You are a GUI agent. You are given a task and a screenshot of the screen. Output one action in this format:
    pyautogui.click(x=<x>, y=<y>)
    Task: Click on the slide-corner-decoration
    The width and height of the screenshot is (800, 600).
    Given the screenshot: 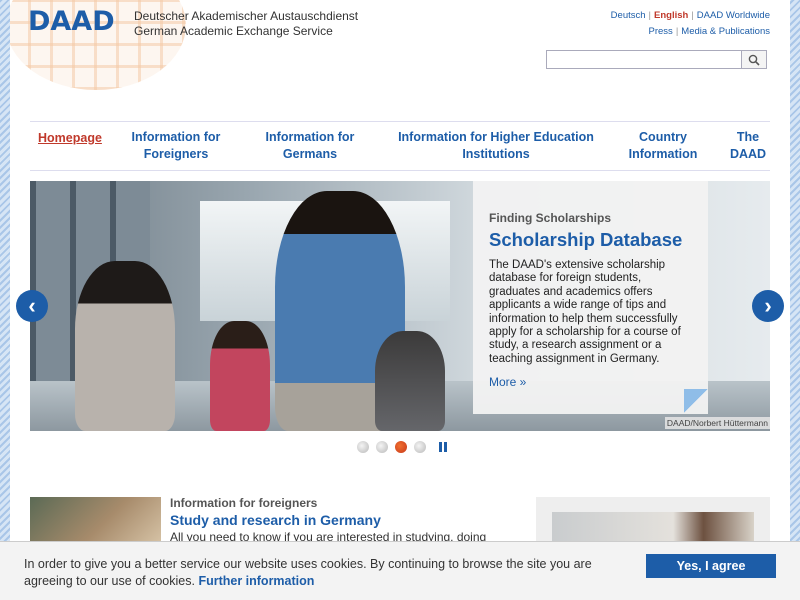 What is the action you would take?
    pyautogui.click(x=696, y=401)
    